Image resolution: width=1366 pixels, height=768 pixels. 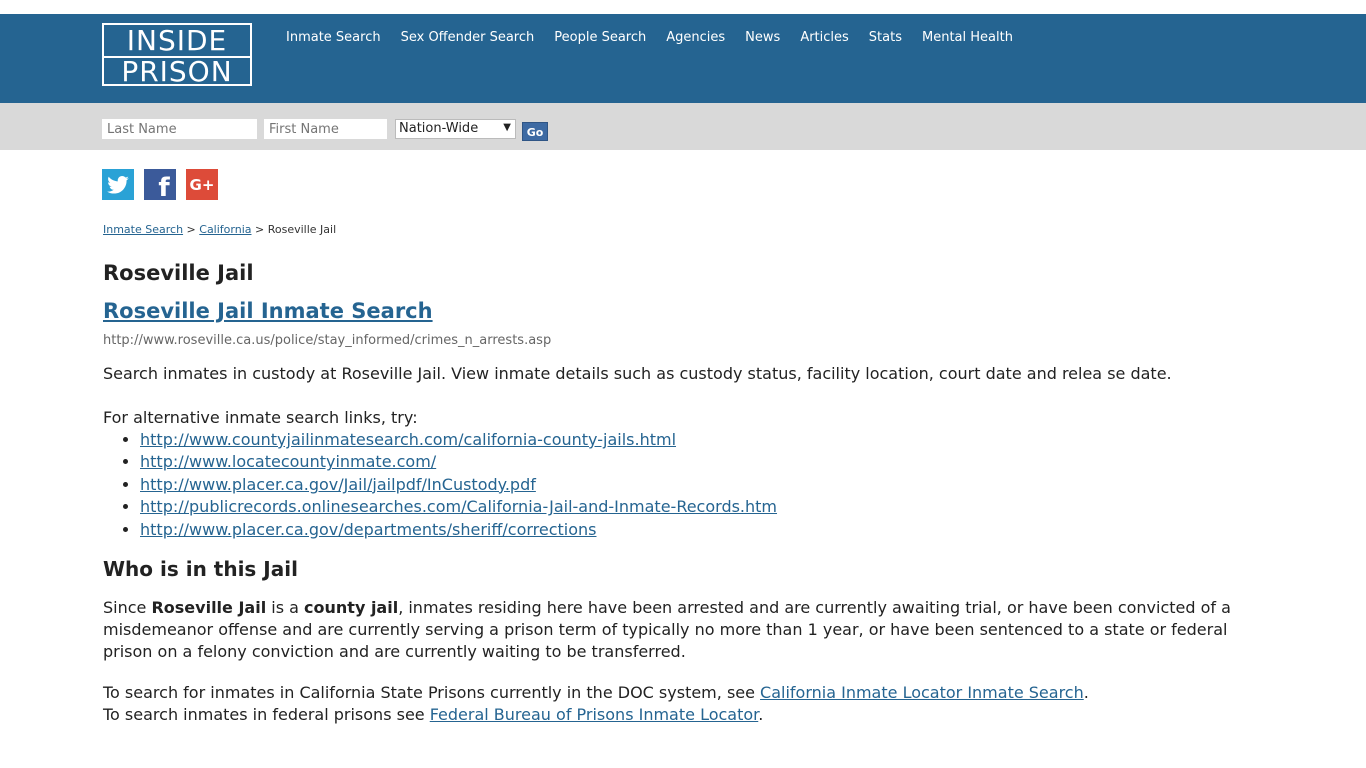 What do you see at coordinates (225, 229) in the screenshot?
I see `breadcrumb-california: California` at bounding box center [225, 229].